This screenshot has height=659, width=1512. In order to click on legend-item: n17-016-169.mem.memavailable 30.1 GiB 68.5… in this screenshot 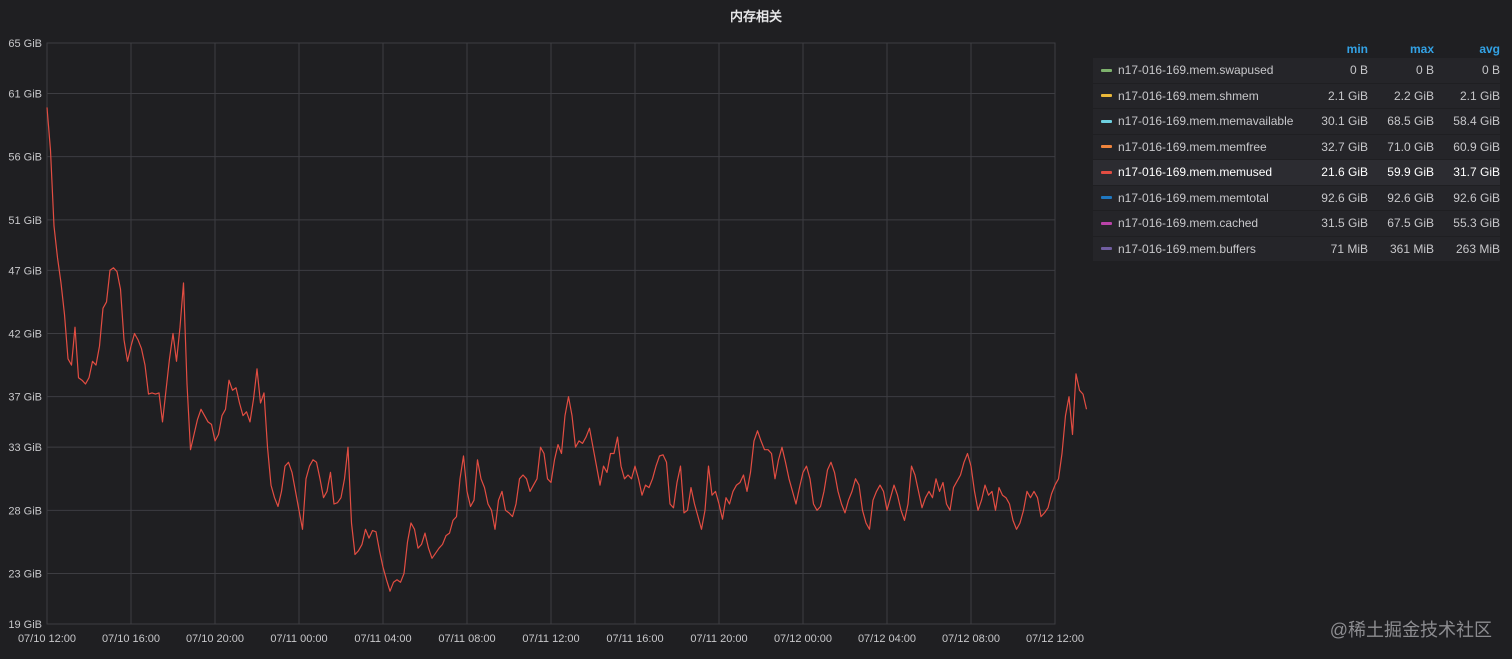, I will do `click(1296, 122)`.